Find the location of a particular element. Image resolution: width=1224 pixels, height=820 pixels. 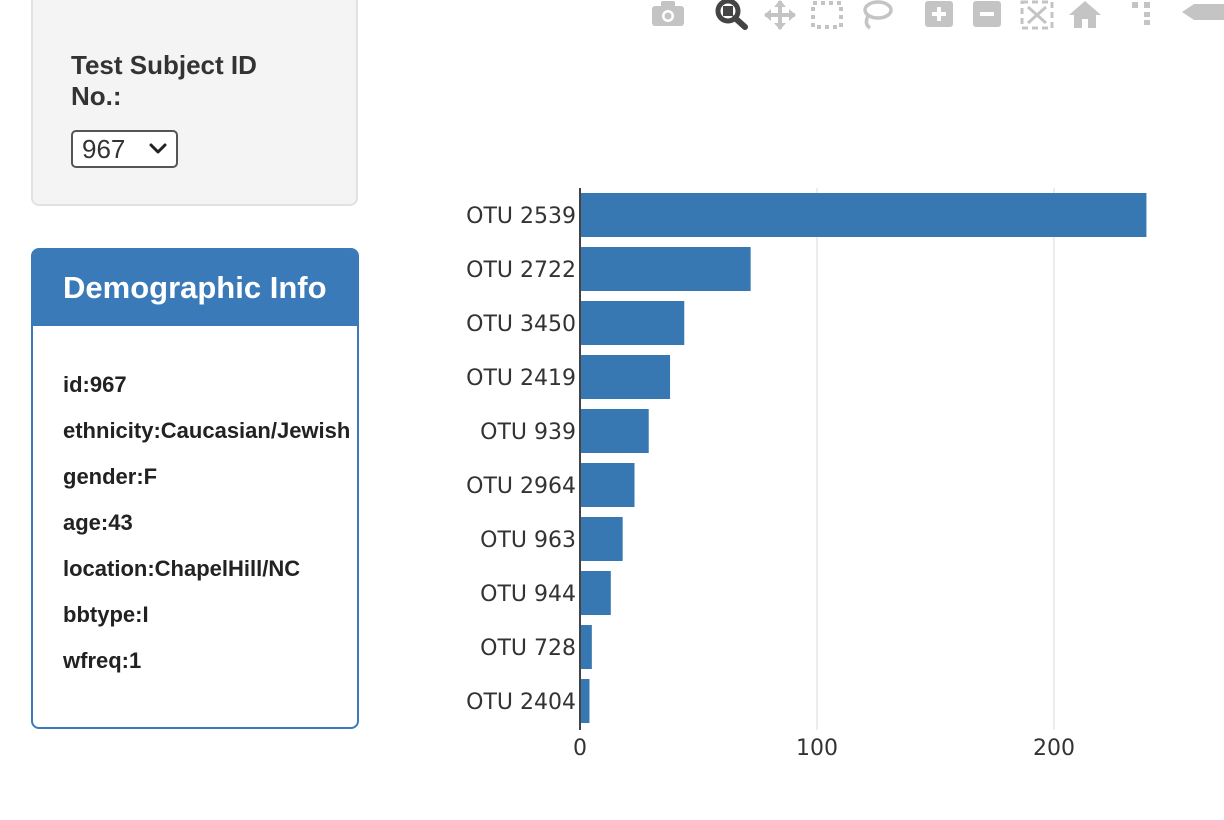

y-tick-label: OTU 2964 is located at coordinates (521, 486).